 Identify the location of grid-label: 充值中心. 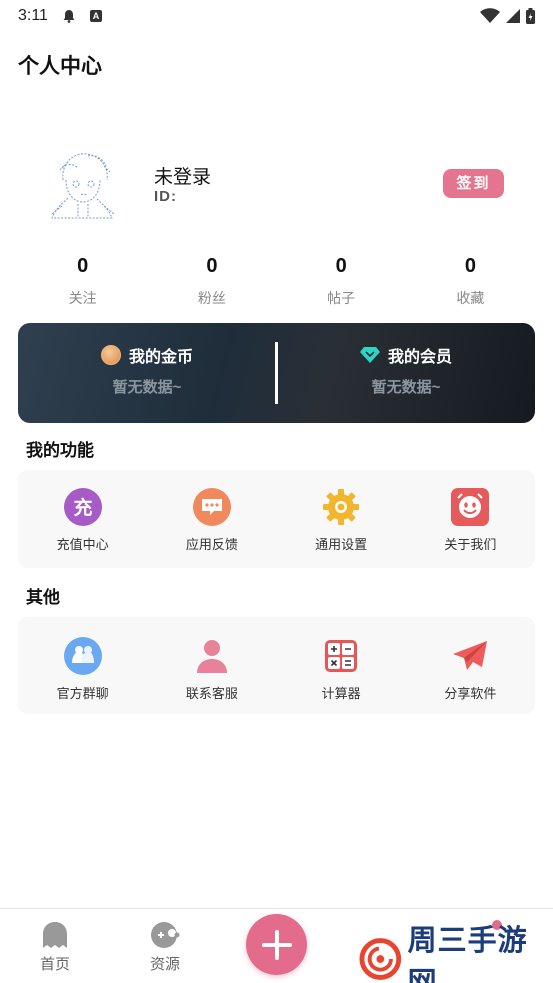
(82, 544).